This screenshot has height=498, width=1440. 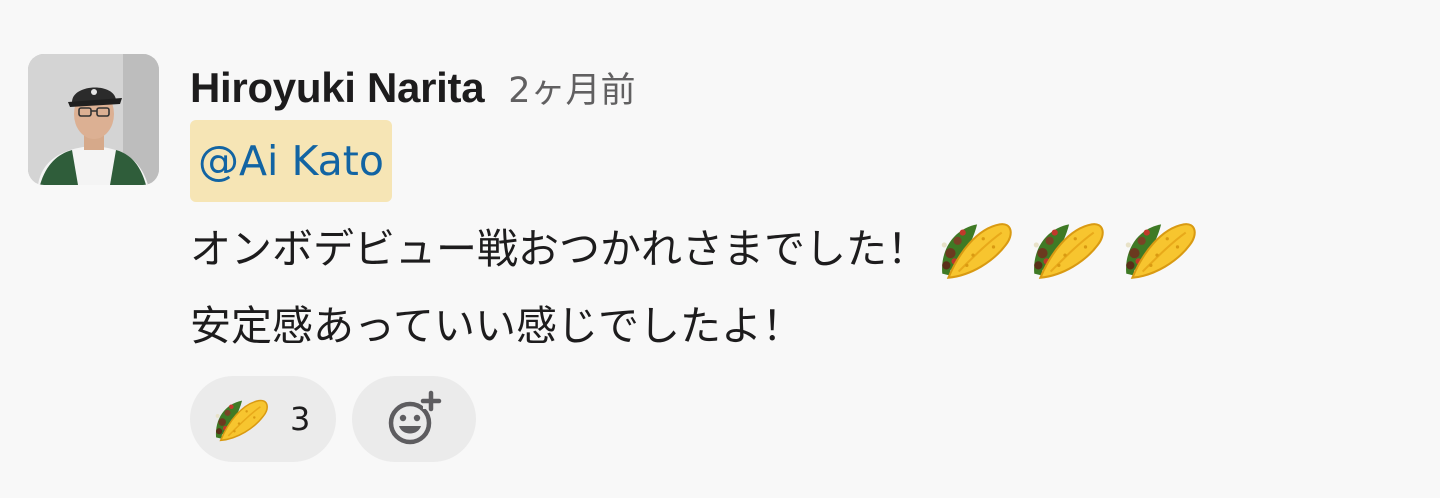 What do you see at coordinates (559, 249) in the screenshot?
I see `message-text: オンボデビュー戦おつかれさまでした！` at bounding box center [559, 249].